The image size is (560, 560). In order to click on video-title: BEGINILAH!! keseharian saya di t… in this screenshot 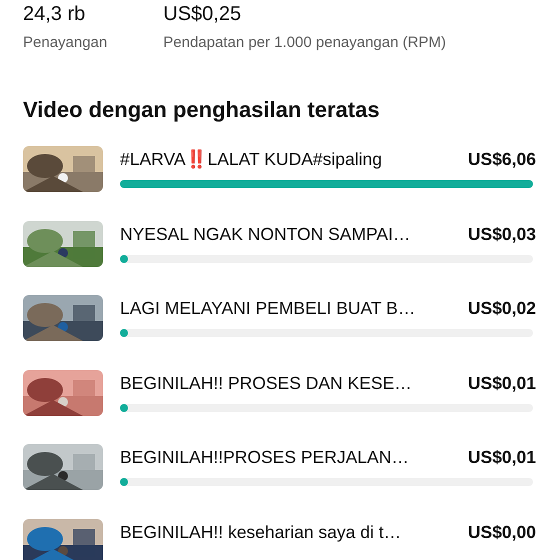, I will do `click(261, 532)`.